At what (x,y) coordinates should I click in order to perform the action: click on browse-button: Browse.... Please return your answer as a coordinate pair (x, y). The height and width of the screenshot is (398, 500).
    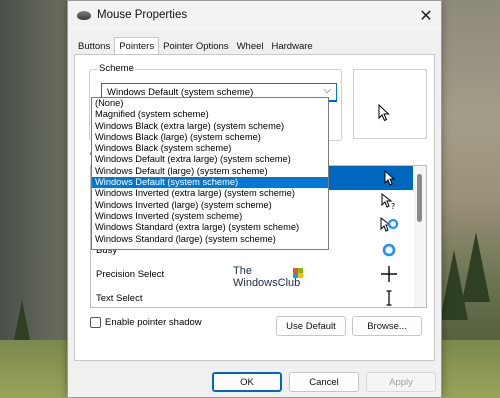
    Looking at the image, I should click on (387, 326).